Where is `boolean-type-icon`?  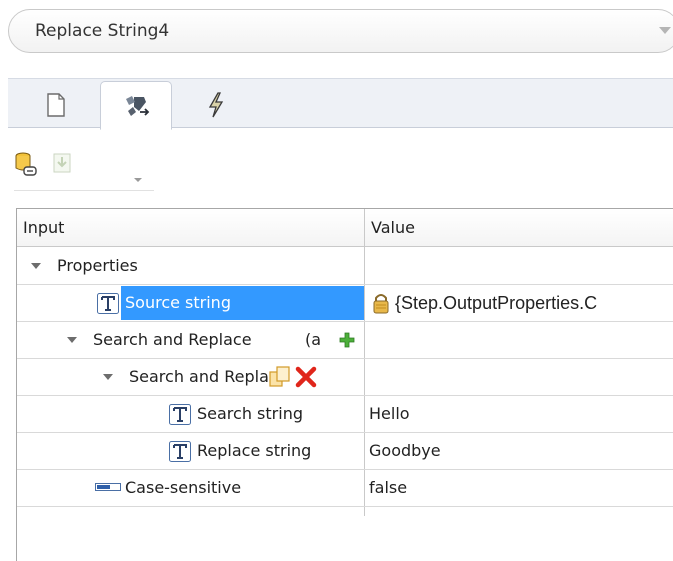
boolean-type-icon is located at coordinates (108, 487).